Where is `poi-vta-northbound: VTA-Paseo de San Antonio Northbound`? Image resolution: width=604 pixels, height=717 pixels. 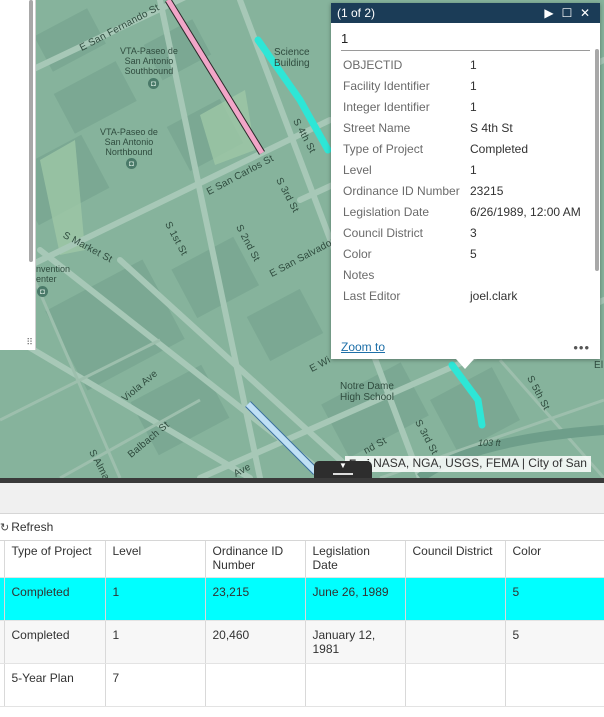
poi-vta-northbound: VTA-Paseo de San Antonio Northbound is located at coordinates (129, 142).